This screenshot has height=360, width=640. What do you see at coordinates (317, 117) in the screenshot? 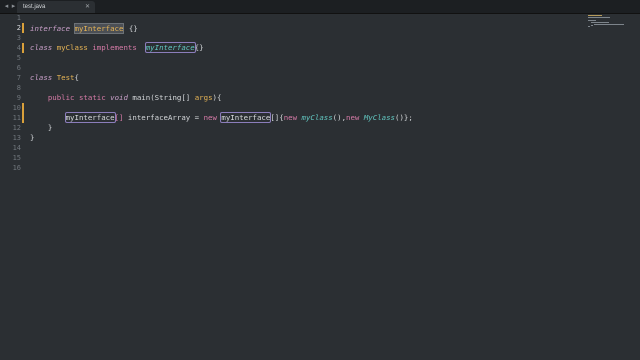
I see `type: myClass` at bounding box center [317, 117].